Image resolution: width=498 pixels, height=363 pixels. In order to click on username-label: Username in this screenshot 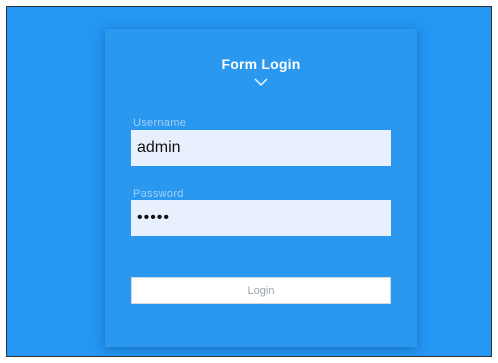, I will do `click(160, 123)`.